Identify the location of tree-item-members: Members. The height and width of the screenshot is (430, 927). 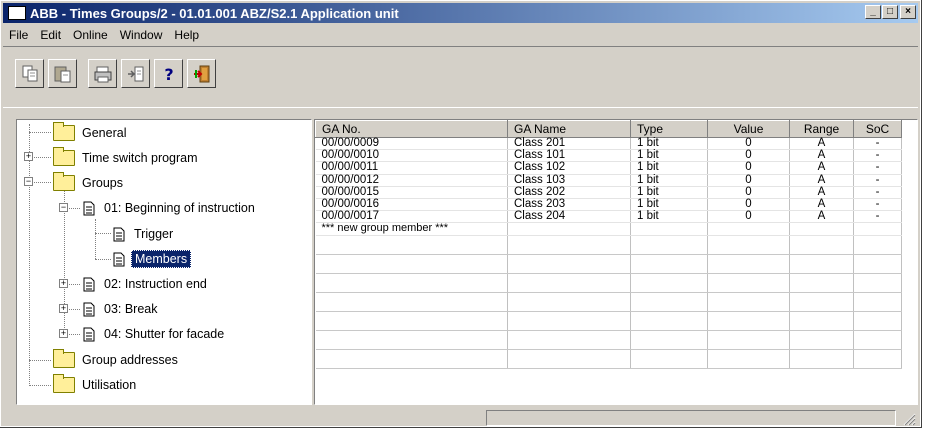
(152, 259).